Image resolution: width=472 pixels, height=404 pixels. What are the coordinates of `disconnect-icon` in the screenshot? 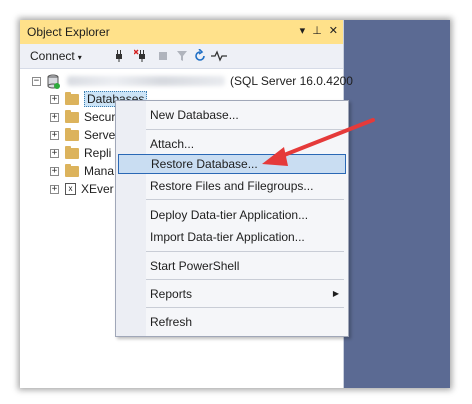 It's located at (141, 56).